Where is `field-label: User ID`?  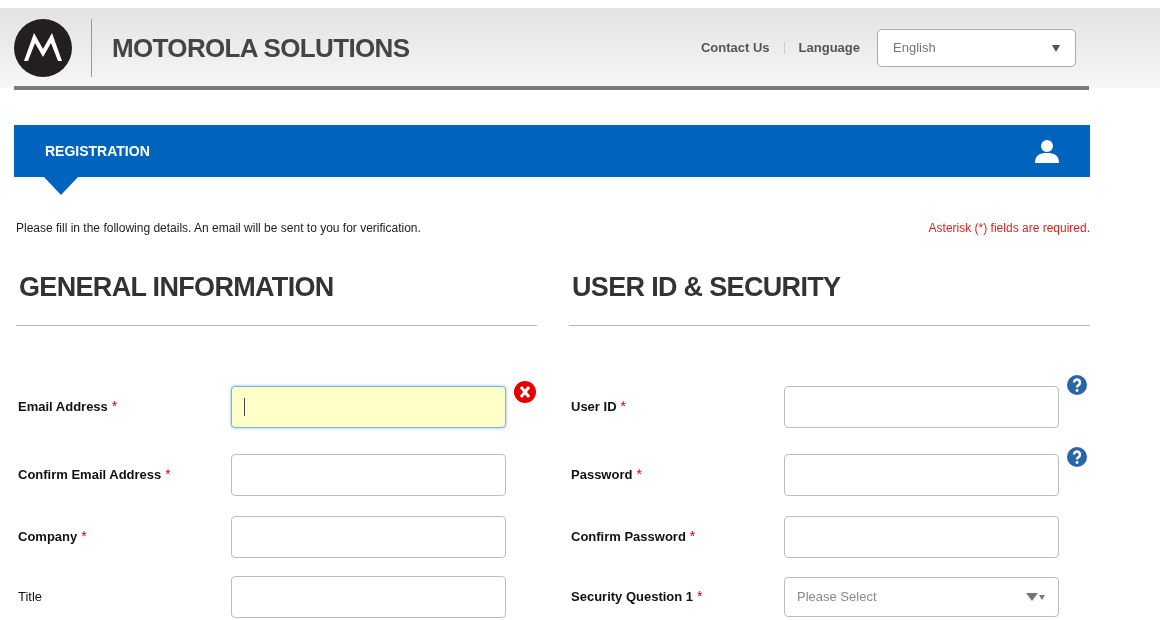 field-label: User ID is located at coordinates (594, 406).